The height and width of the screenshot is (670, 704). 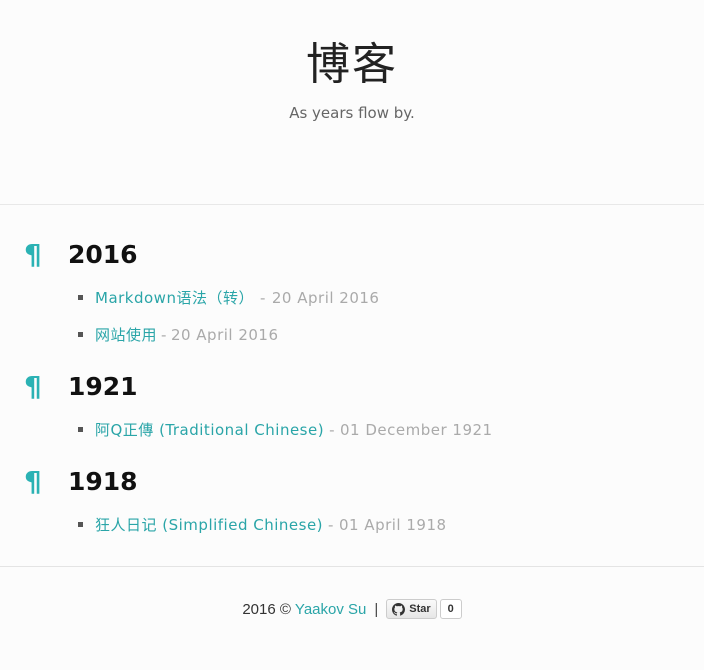 I want to click on post-link: Markdown语法（转）, so click(x=174, y=297).